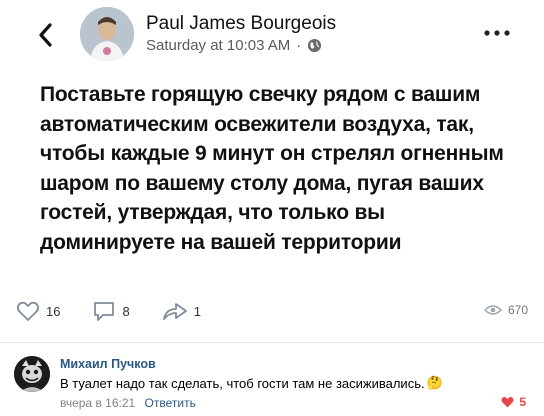 This screenshot has height=416, width=544. I want to click on like-count: 16, so click(53, 311).